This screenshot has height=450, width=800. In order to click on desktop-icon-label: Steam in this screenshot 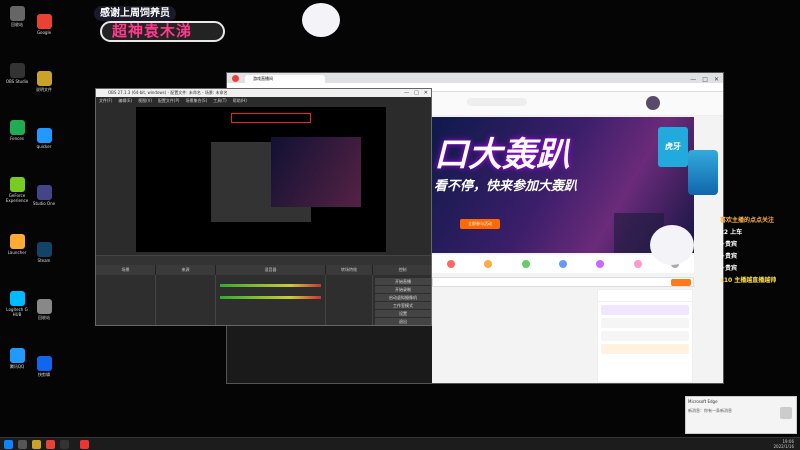, I will do `click(44, 260)`.